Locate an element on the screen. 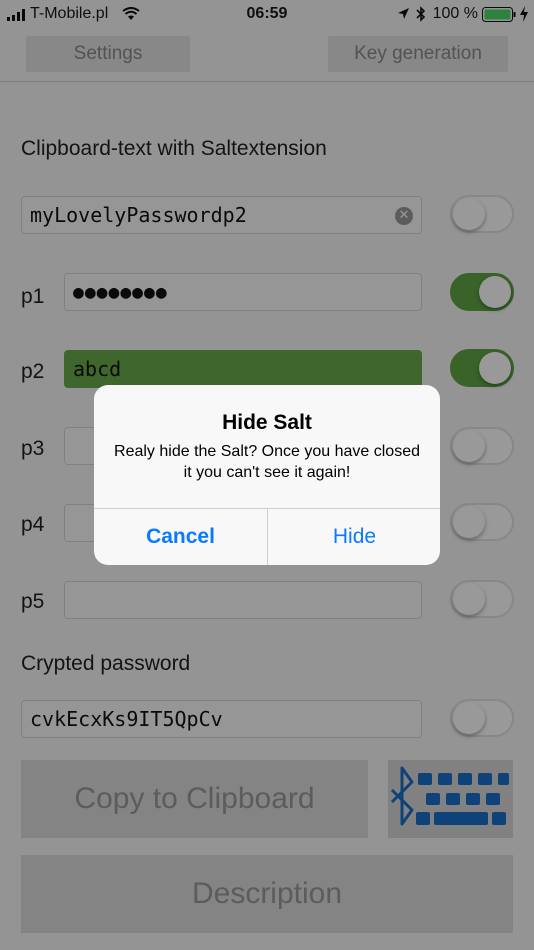 This screenshot has width=534, height=950. cancel-button: Cancel is located at coordinates (180, 537).